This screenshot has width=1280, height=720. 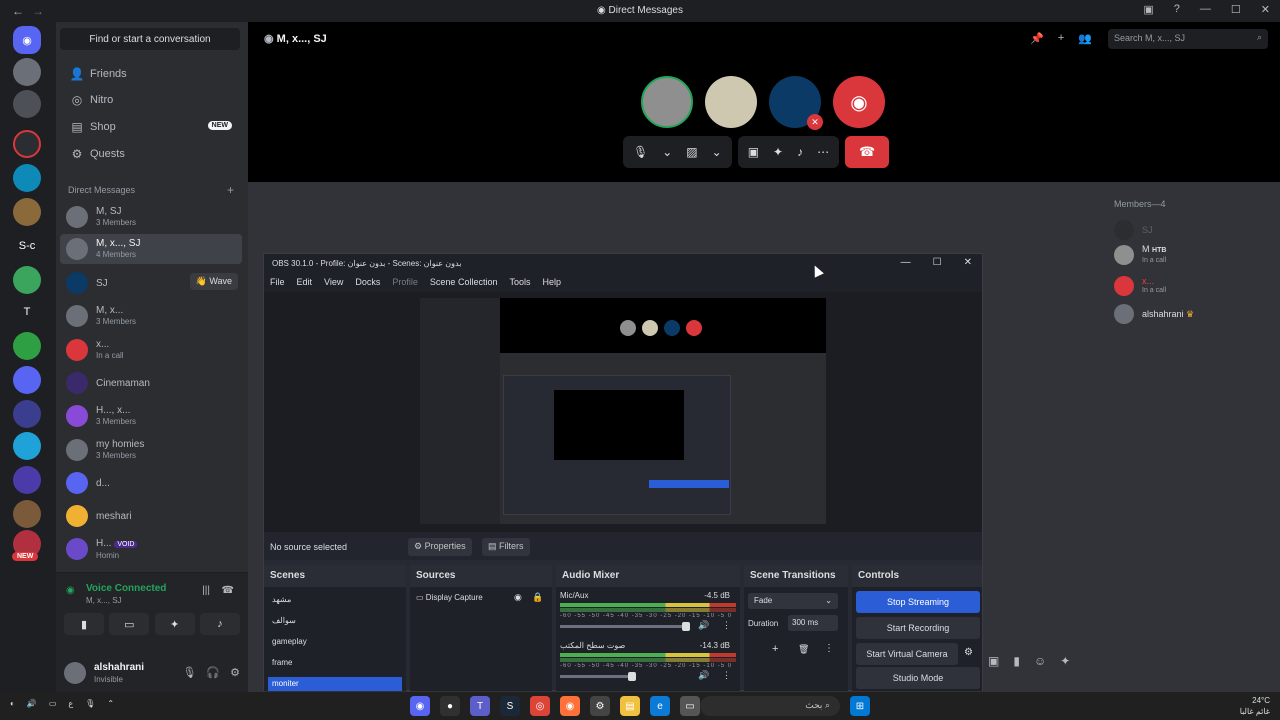 I want to click on chrome-app-icon: ◎, so click(x=540, y=706).